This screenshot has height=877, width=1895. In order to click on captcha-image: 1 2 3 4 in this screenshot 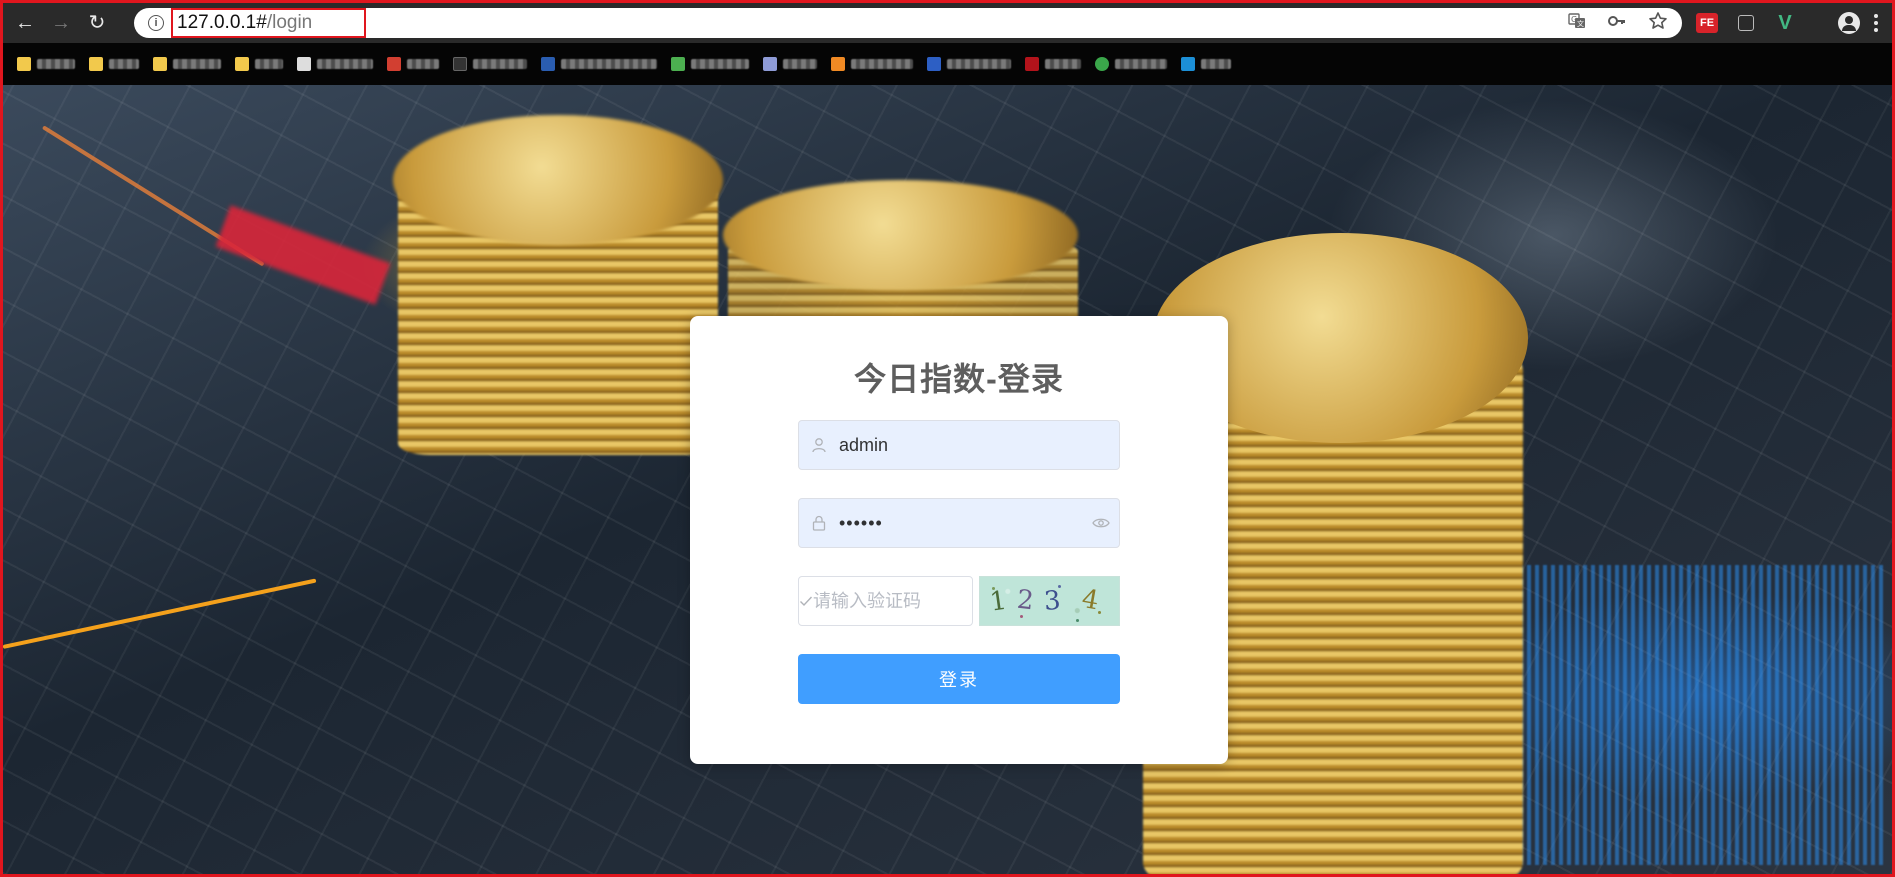, I will do `click(1049, 601)`.